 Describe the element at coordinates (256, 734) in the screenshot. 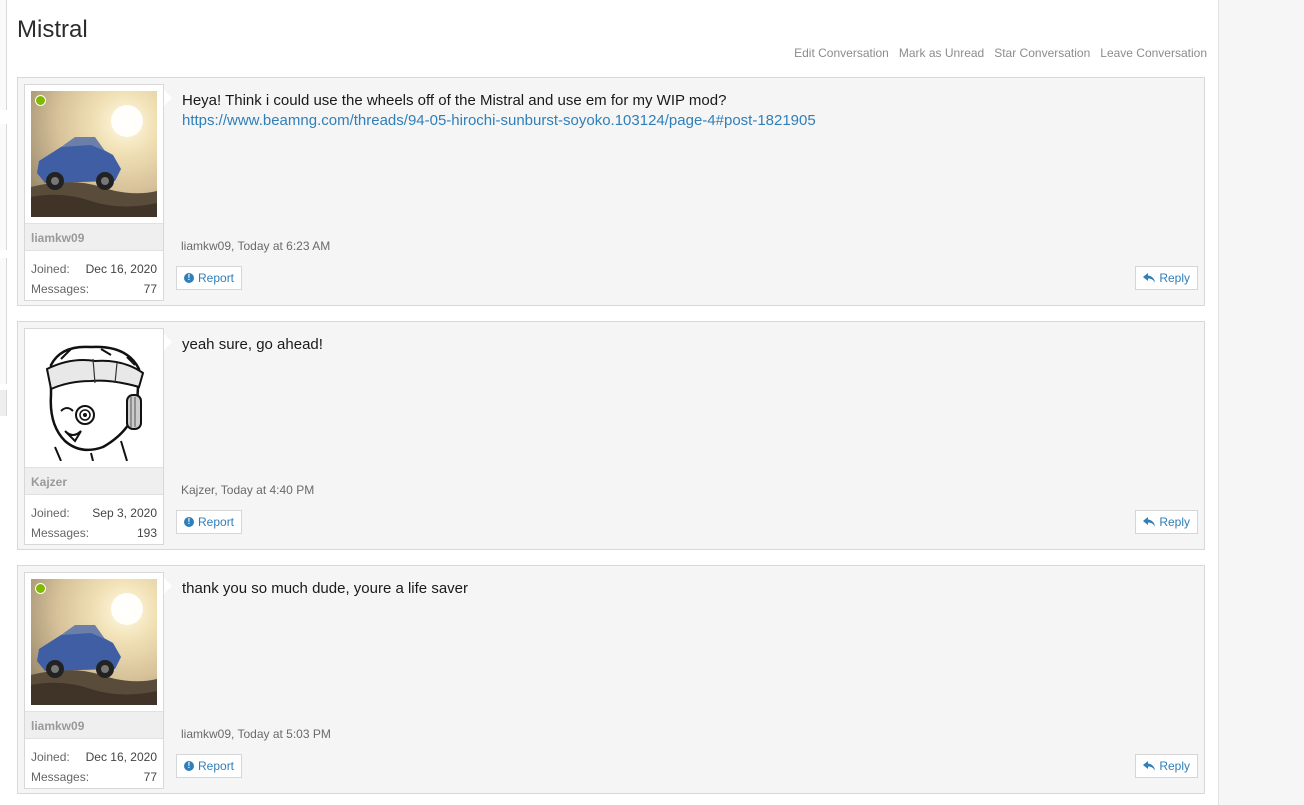

I see `message-meta: liamkw09, Today at 5:03 PM` at that location.